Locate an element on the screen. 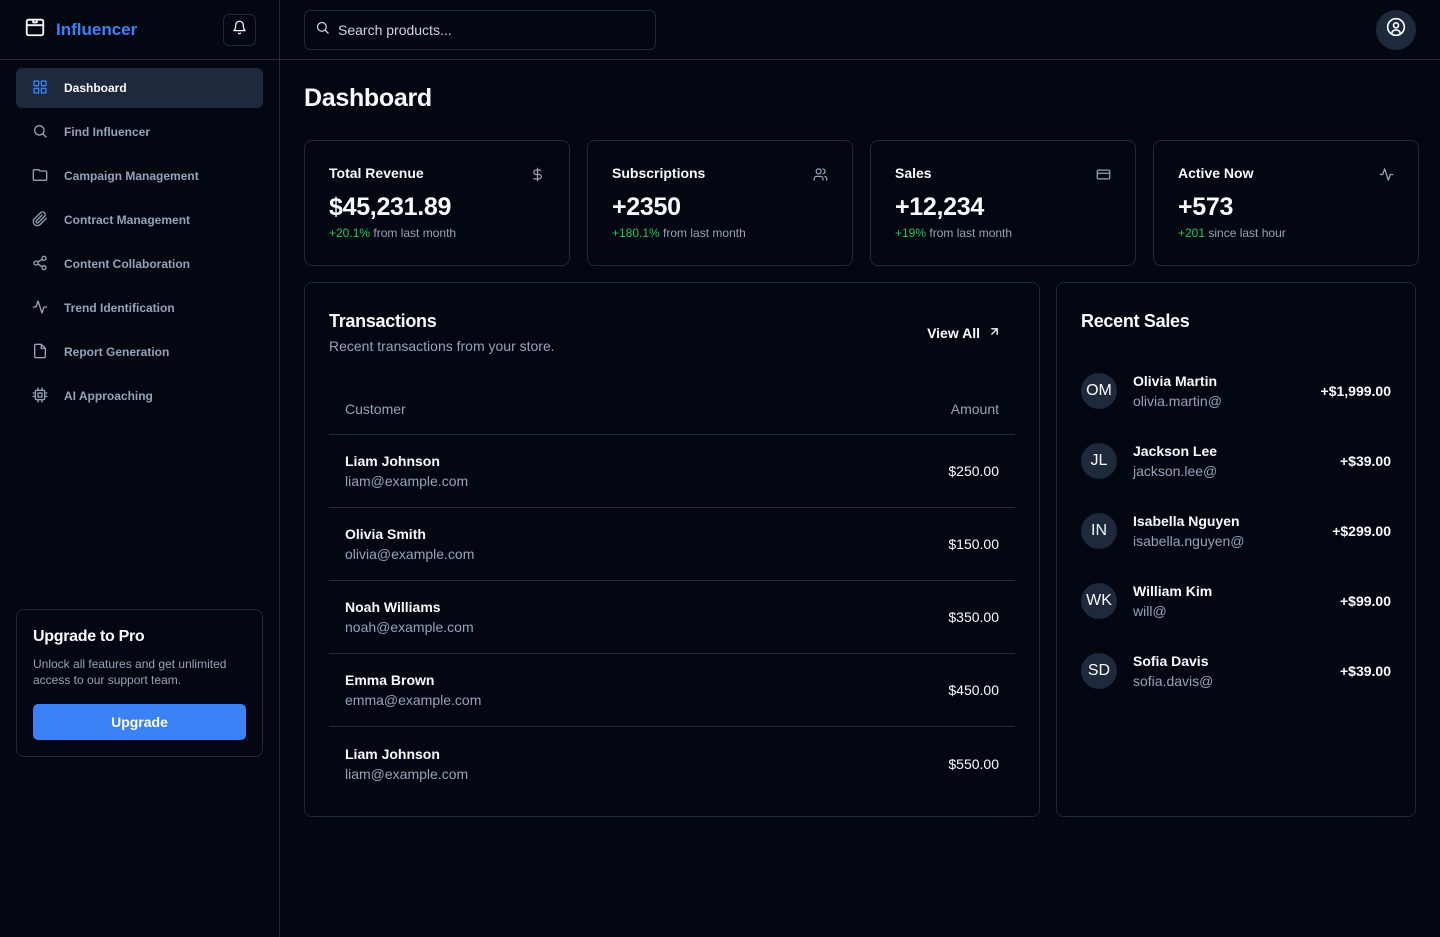  sidebar-item-contract-management: Contract Management is located at coordinates (139, 220).